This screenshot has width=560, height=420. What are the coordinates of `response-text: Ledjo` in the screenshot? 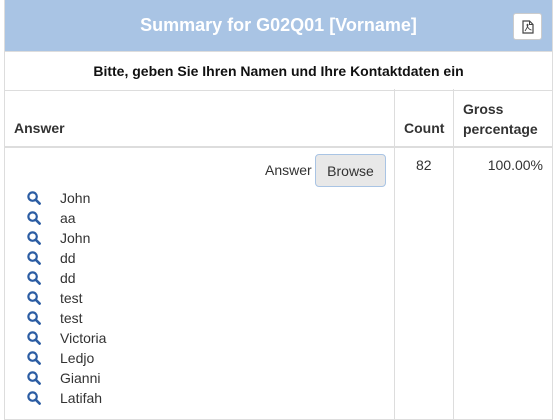 It's located at (77, 358).